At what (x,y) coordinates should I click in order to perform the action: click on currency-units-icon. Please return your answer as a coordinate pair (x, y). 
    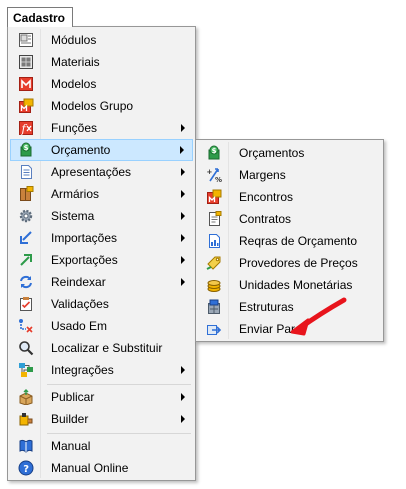
    Looking at the image, I should click on (214, 286).